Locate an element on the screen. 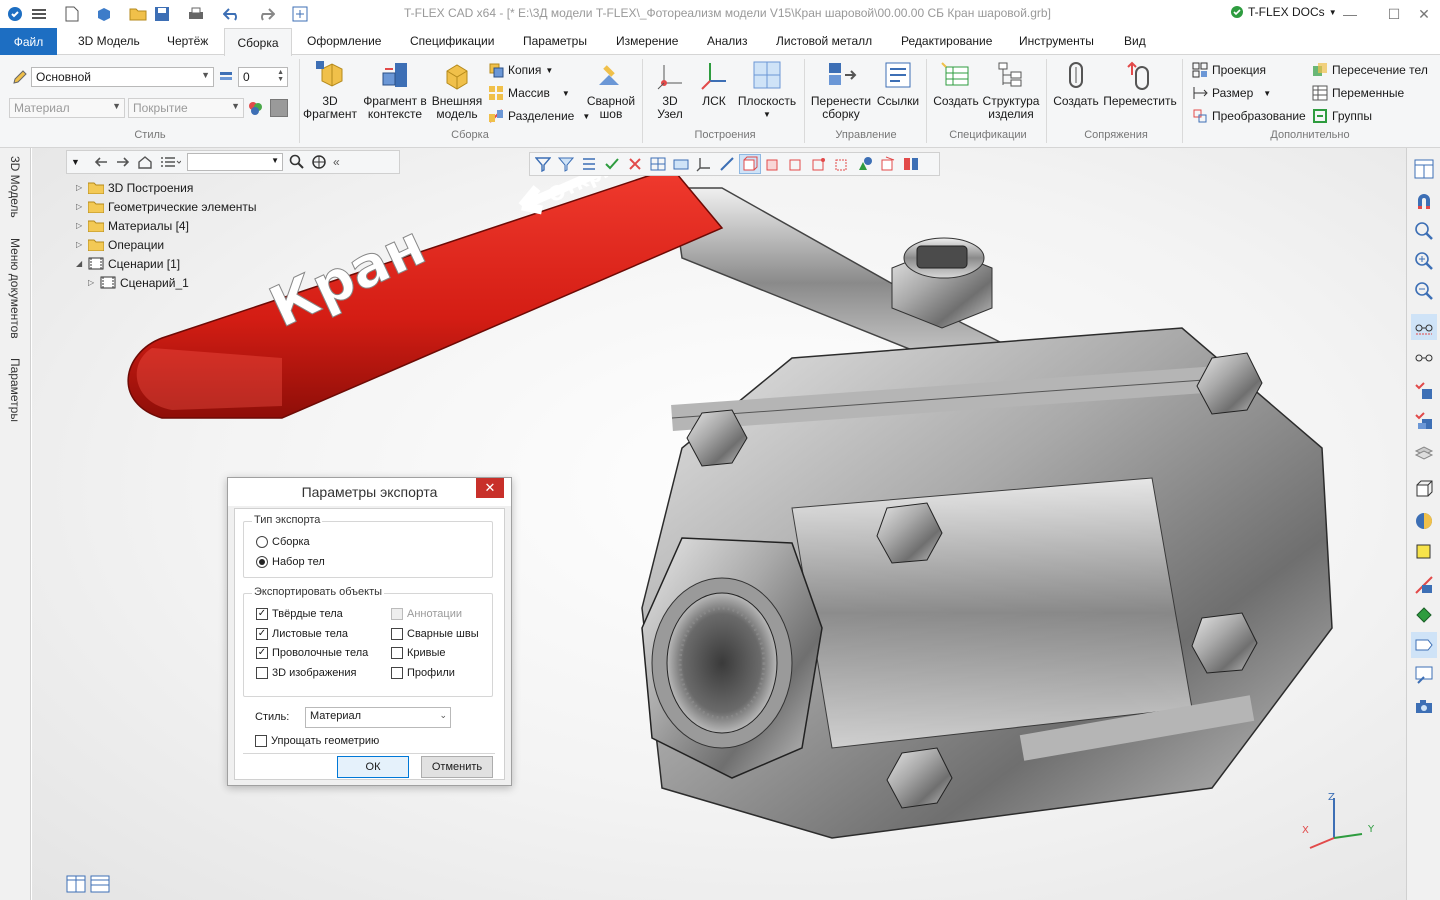 The image size is (1440, 900). deselect-icon is located at coordinates (635, 164).